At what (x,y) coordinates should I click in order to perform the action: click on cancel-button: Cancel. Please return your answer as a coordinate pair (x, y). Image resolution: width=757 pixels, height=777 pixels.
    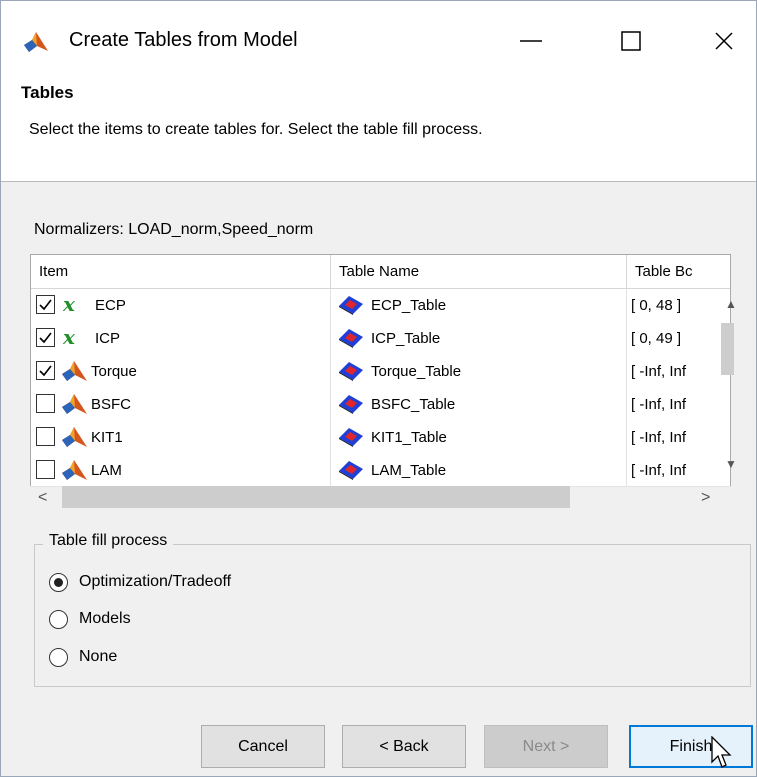
    Looking at the image, I should click on (263, 746).